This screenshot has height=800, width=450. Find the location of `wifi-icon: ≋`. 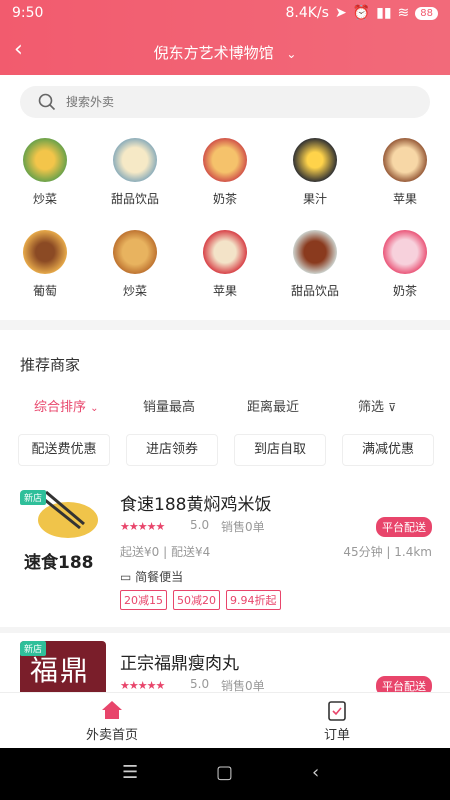

wifi-icon: ≋ is located at coordinates (403, 13).